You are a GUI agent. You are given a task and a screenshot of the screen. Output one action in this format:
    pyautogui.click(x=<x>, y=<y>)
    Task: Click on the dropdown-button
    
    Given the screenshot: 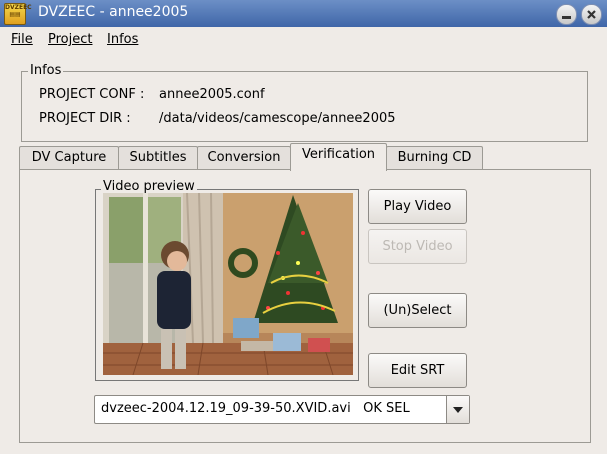 What is the action you would take?
    pyautogui.click(x=457, y=409)
    